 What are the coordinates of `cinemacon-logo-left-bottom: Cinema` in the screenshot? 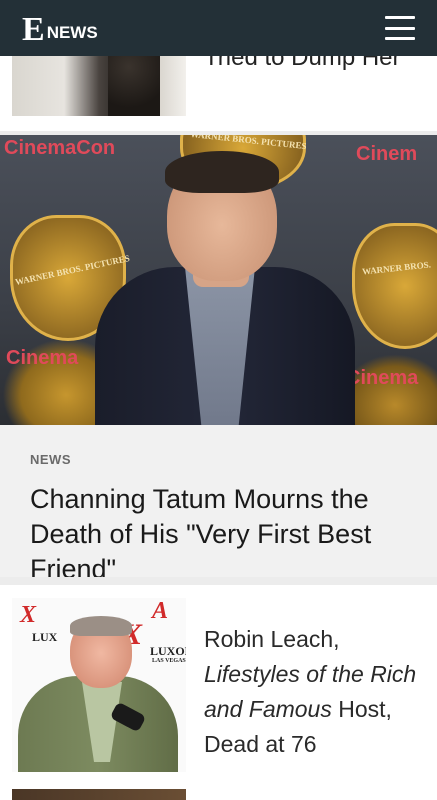 It's located at (42, 358).